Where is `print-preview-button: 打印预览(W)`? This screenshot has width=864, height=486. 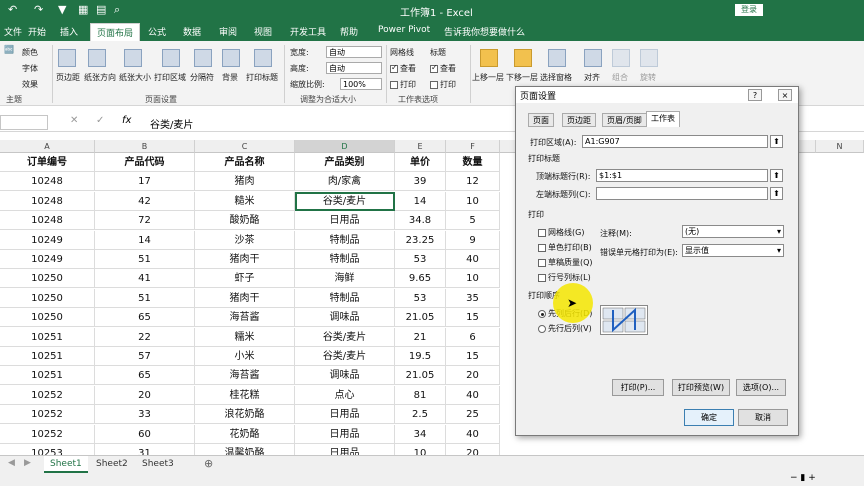
print-preview-button: 打印预览(W) is located at coordinates (701, 387).